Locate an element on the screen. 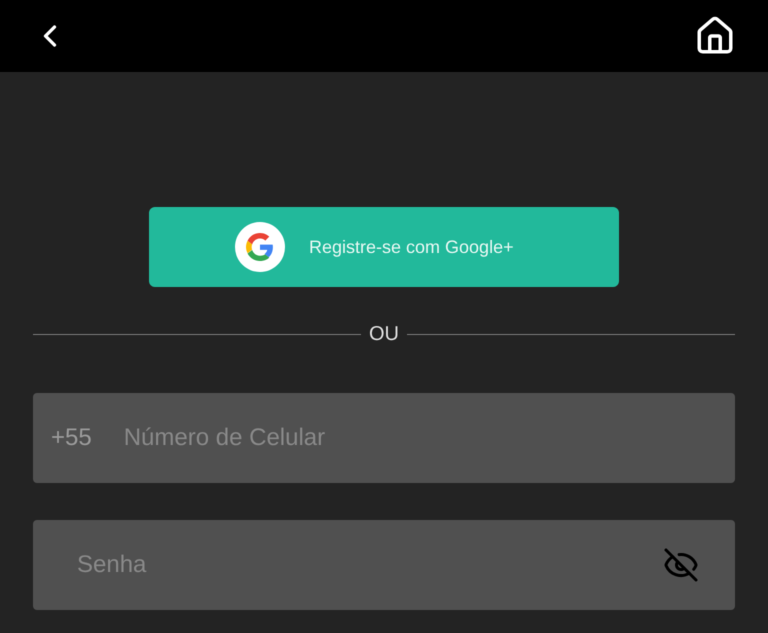 Image resolution: width=768 pixels, height=633 pixels. hide-password-icon is located at coordinates (681, 565).